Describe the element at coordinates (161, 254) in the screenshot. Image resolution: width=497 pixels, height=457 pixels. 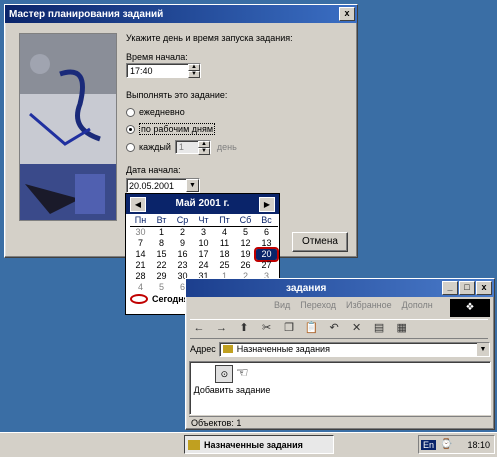
I see `calendar-day: 15` at that location.